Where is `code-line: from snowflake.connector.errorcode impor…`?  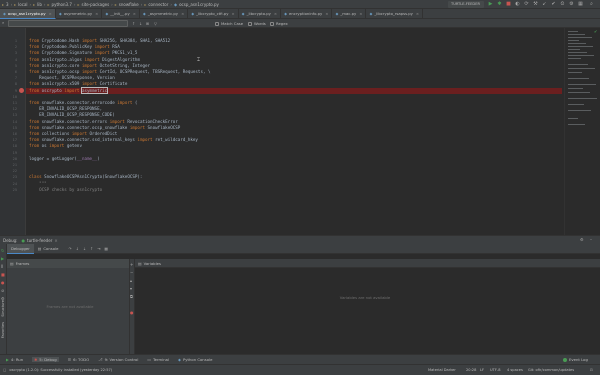 code-line: from snowflake.connector.errorcode impor… is located at coordinates (295, 103).